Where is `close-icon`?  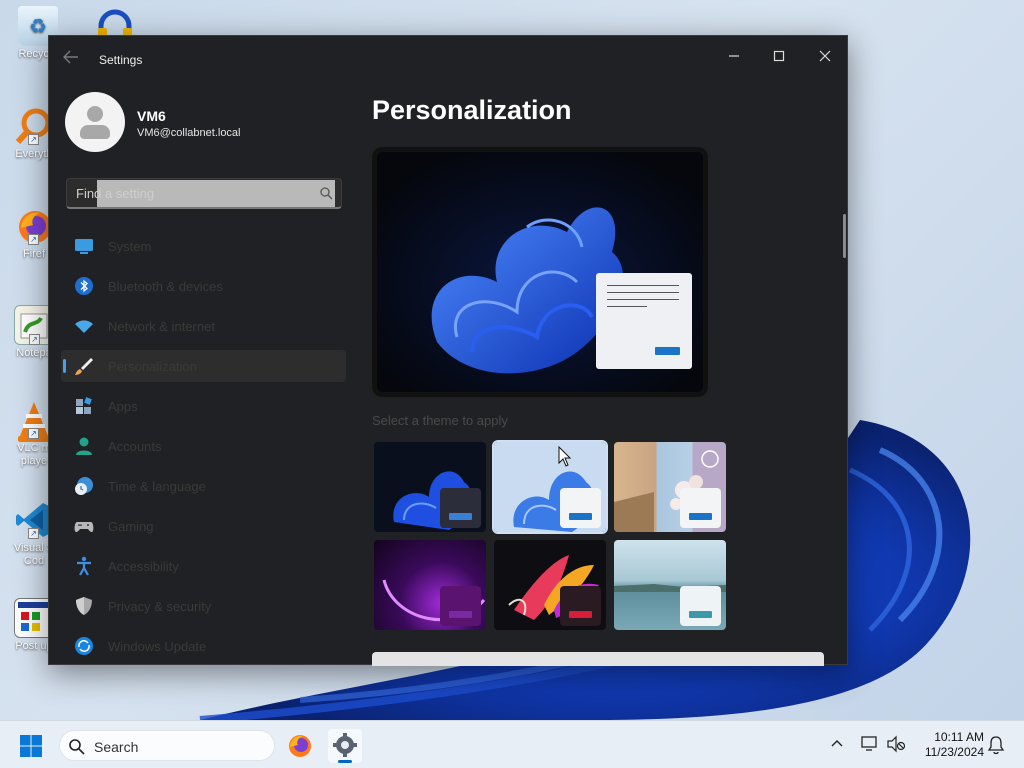 close-icon is located at coordinates (825, 56).